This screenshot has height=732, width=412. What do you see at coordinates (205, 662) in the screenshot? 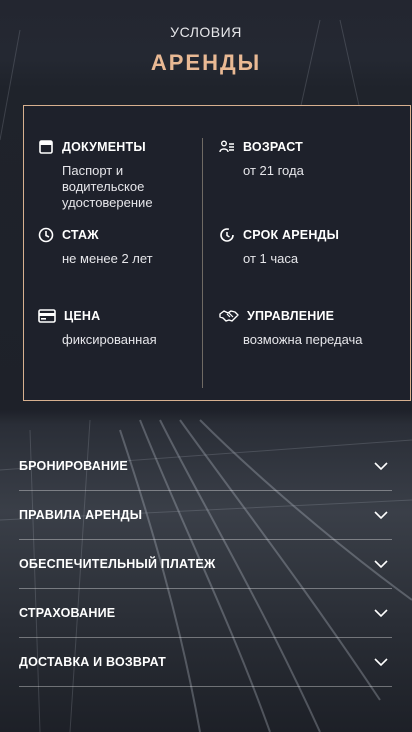
I see `accordion-delivery-return: ДОСТАВКА И ВОЗВРАТ` at bounding box center [205, 662].